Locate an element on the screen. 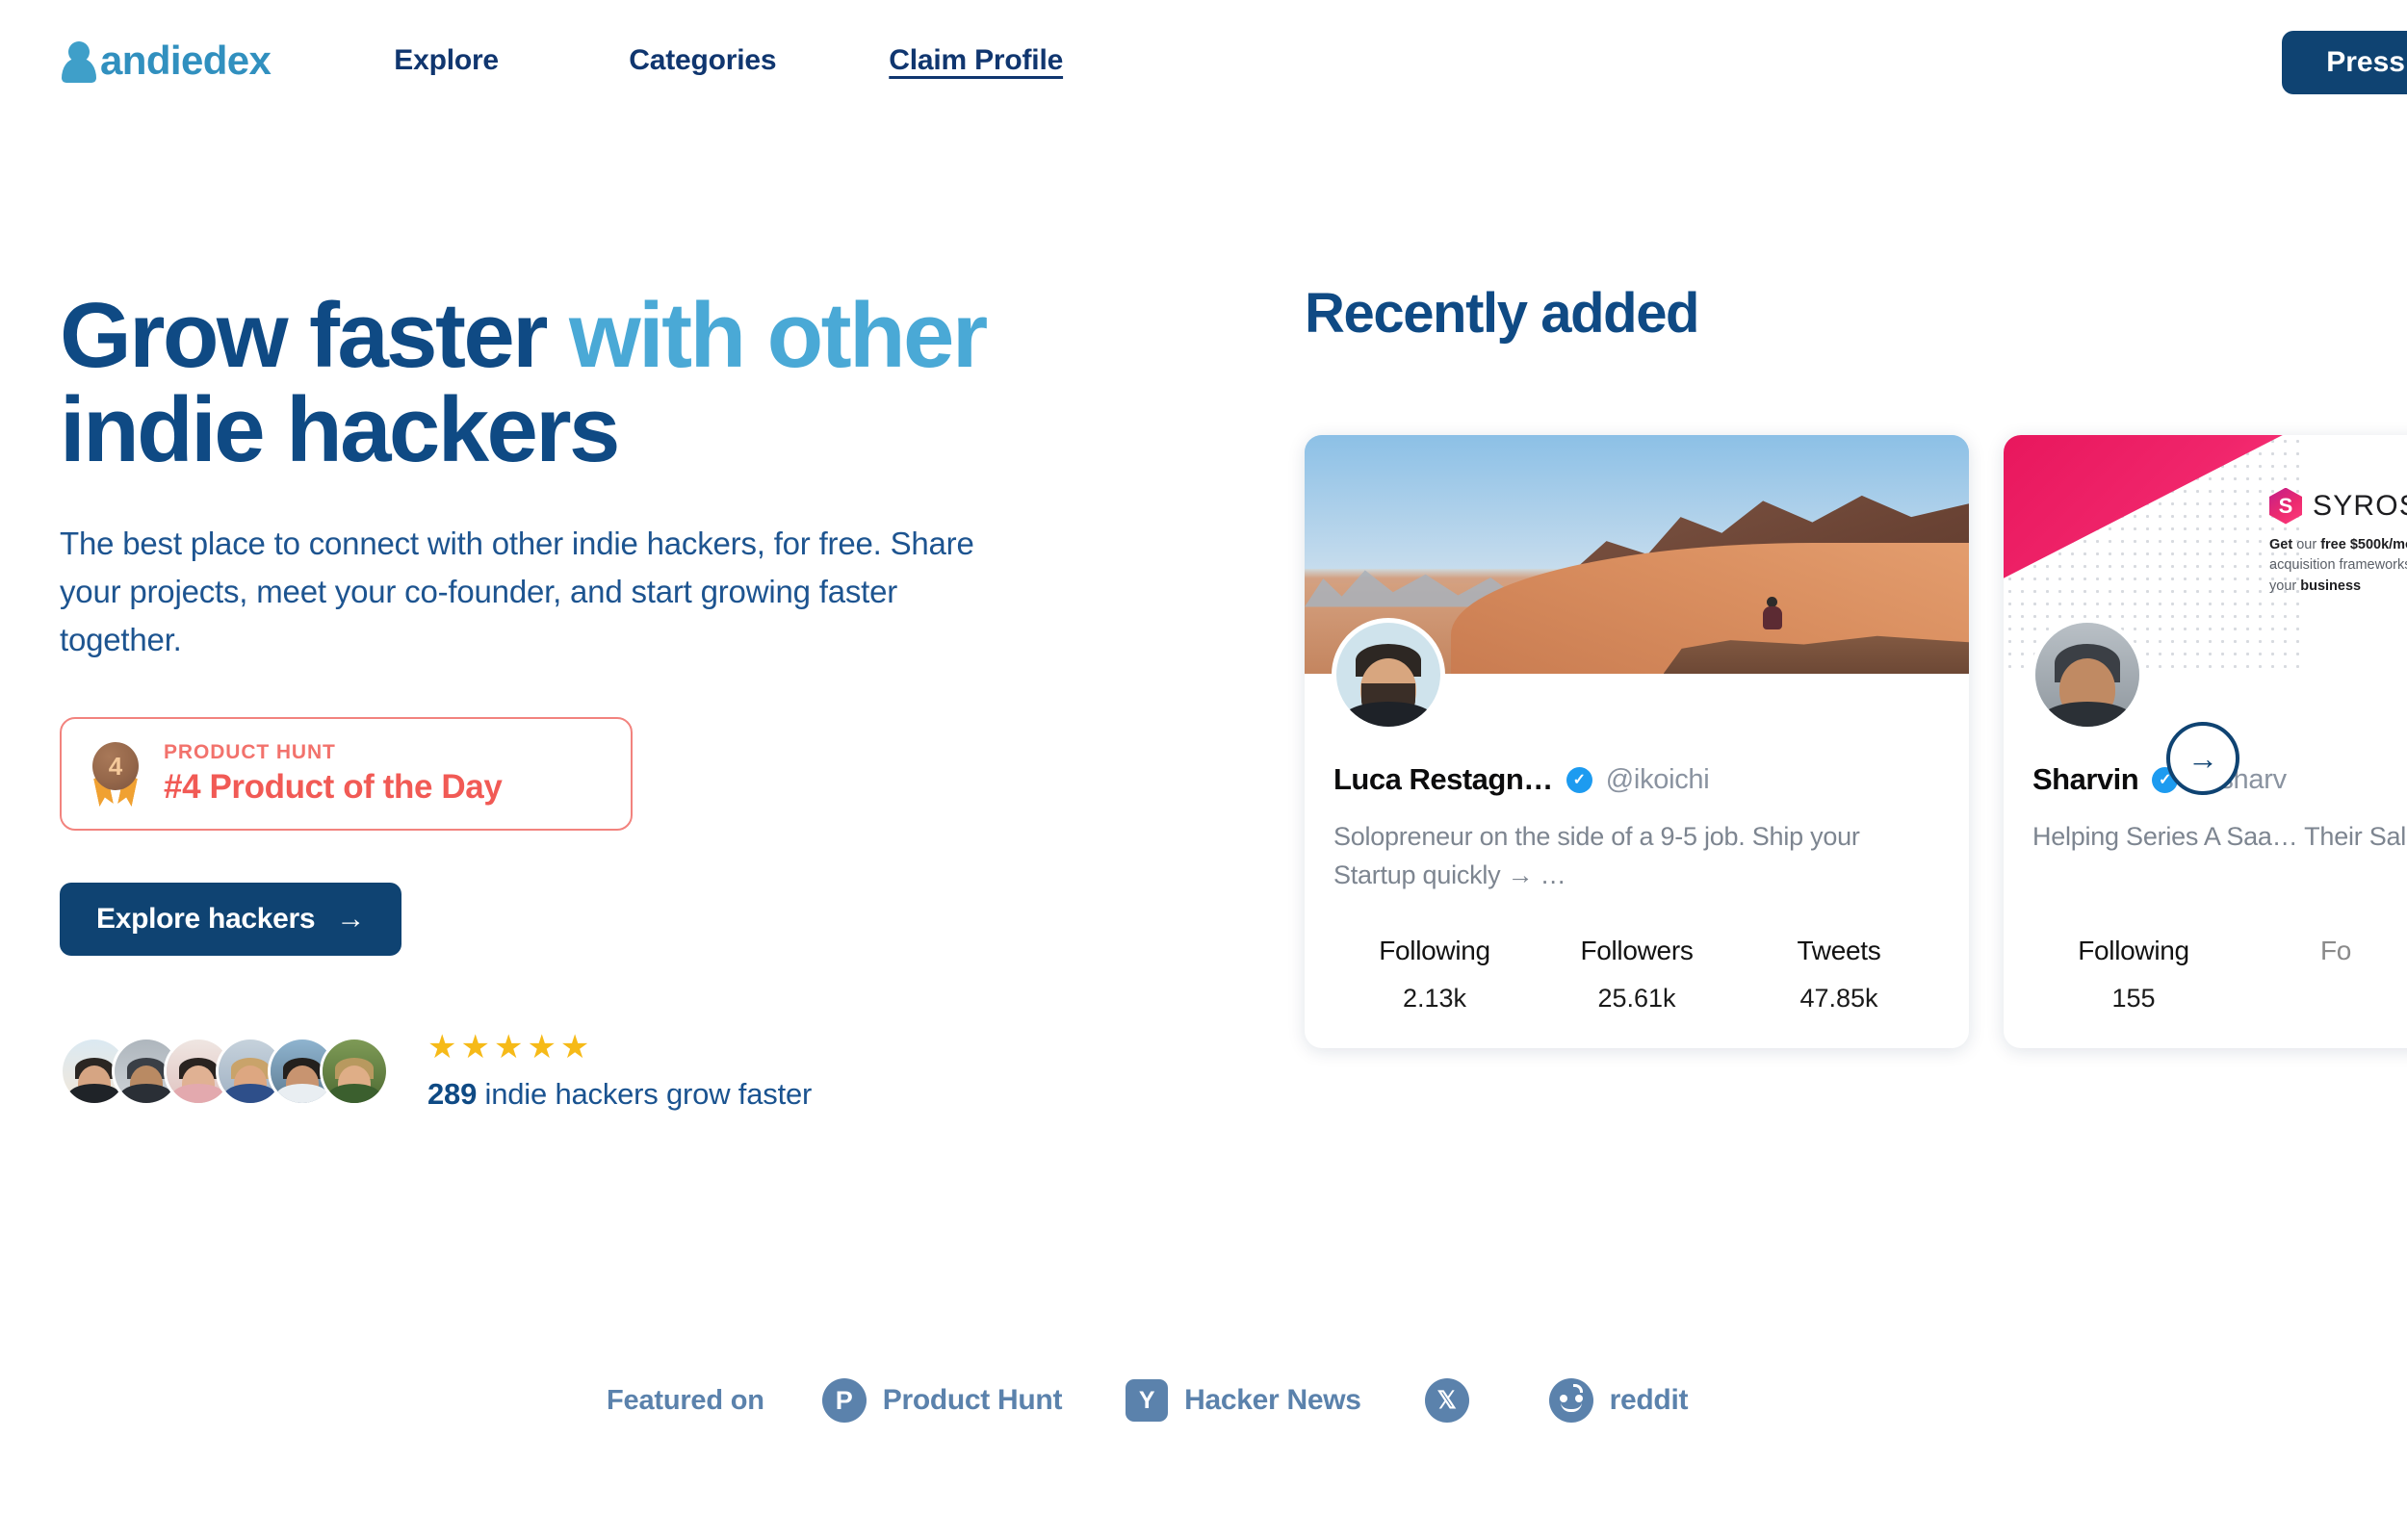  stat-tweets: Tweets 47.85k is located at coordinates (1839, 975).